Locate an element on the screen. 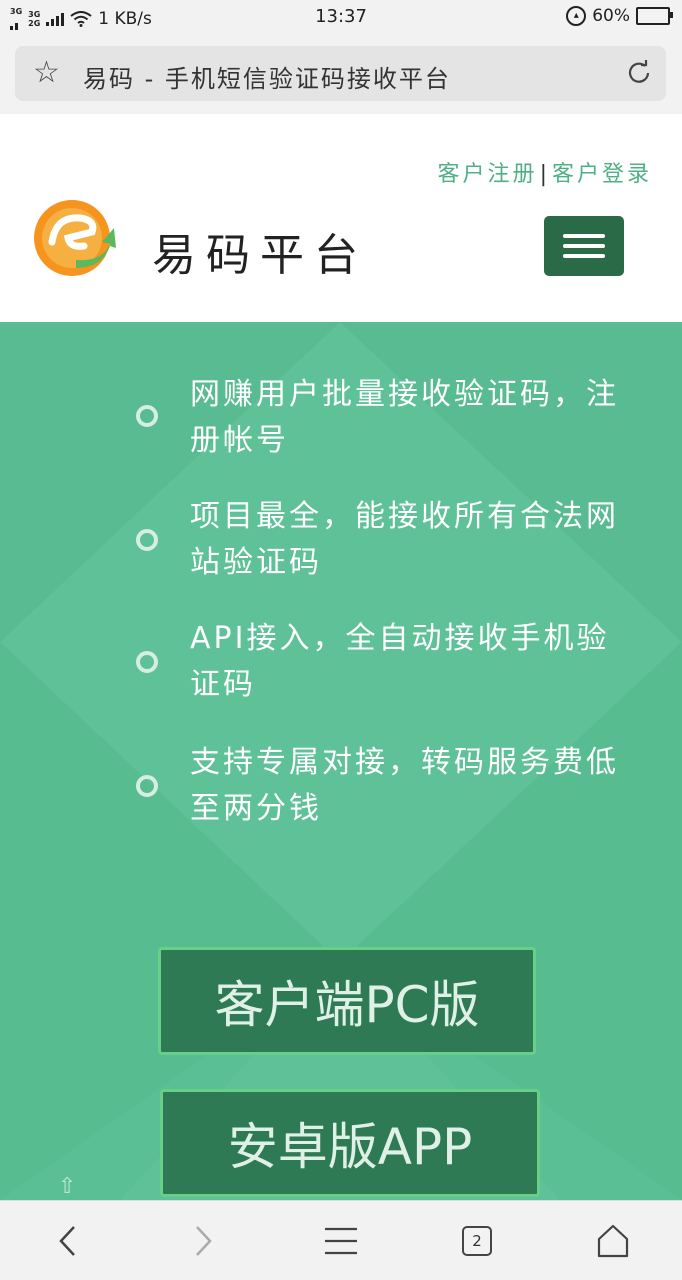  address-bar: ☆ 易码 - 手机短信验证码接收平台 is located at coordinates (340, 73).